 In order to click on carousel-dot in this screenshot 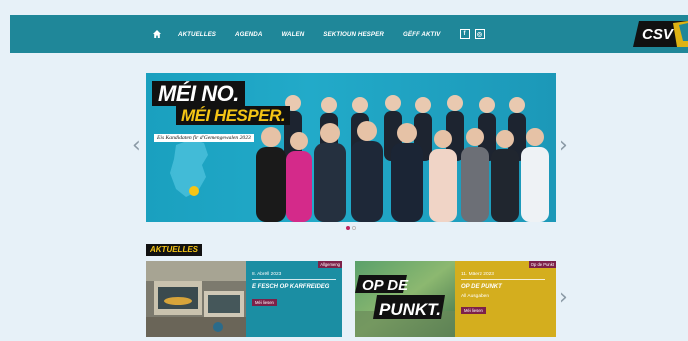, I will do `click(354, 228)`.